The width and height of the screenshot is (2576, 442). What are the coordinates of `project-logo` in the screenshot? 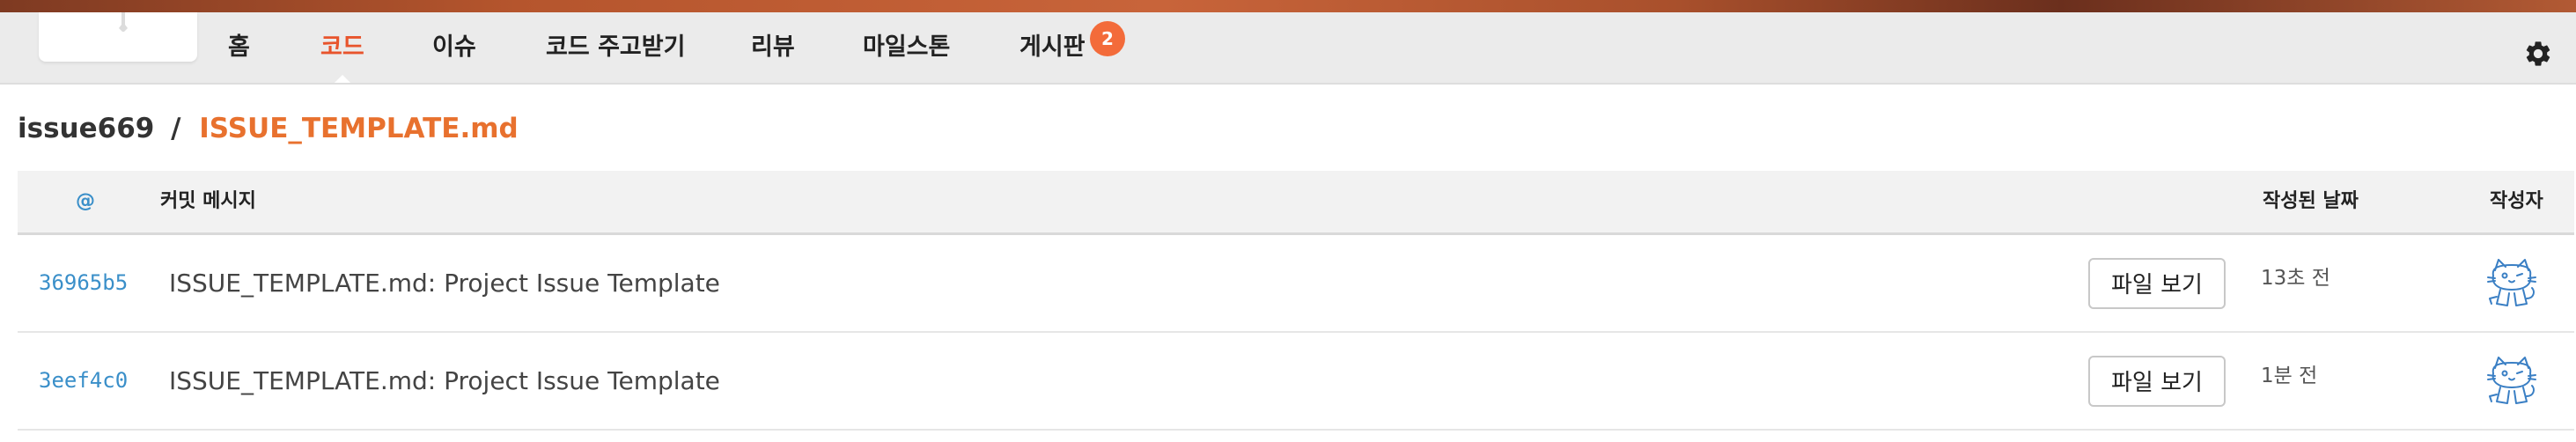 It's located at (118, 37).